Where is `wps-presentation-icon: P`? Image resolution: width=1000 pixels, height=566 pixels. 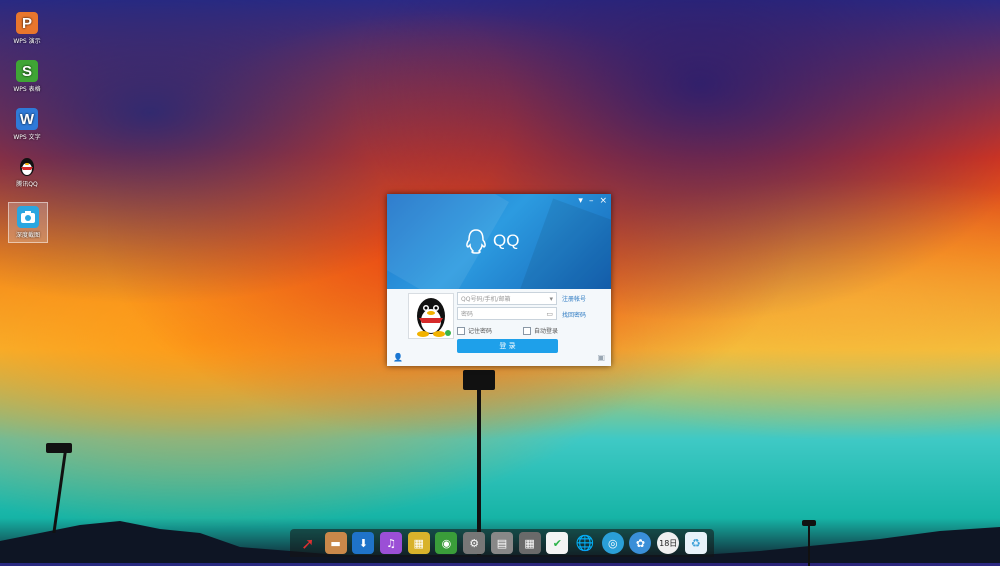
wps-presentation-icon: P is located at coordinates (27, 23).